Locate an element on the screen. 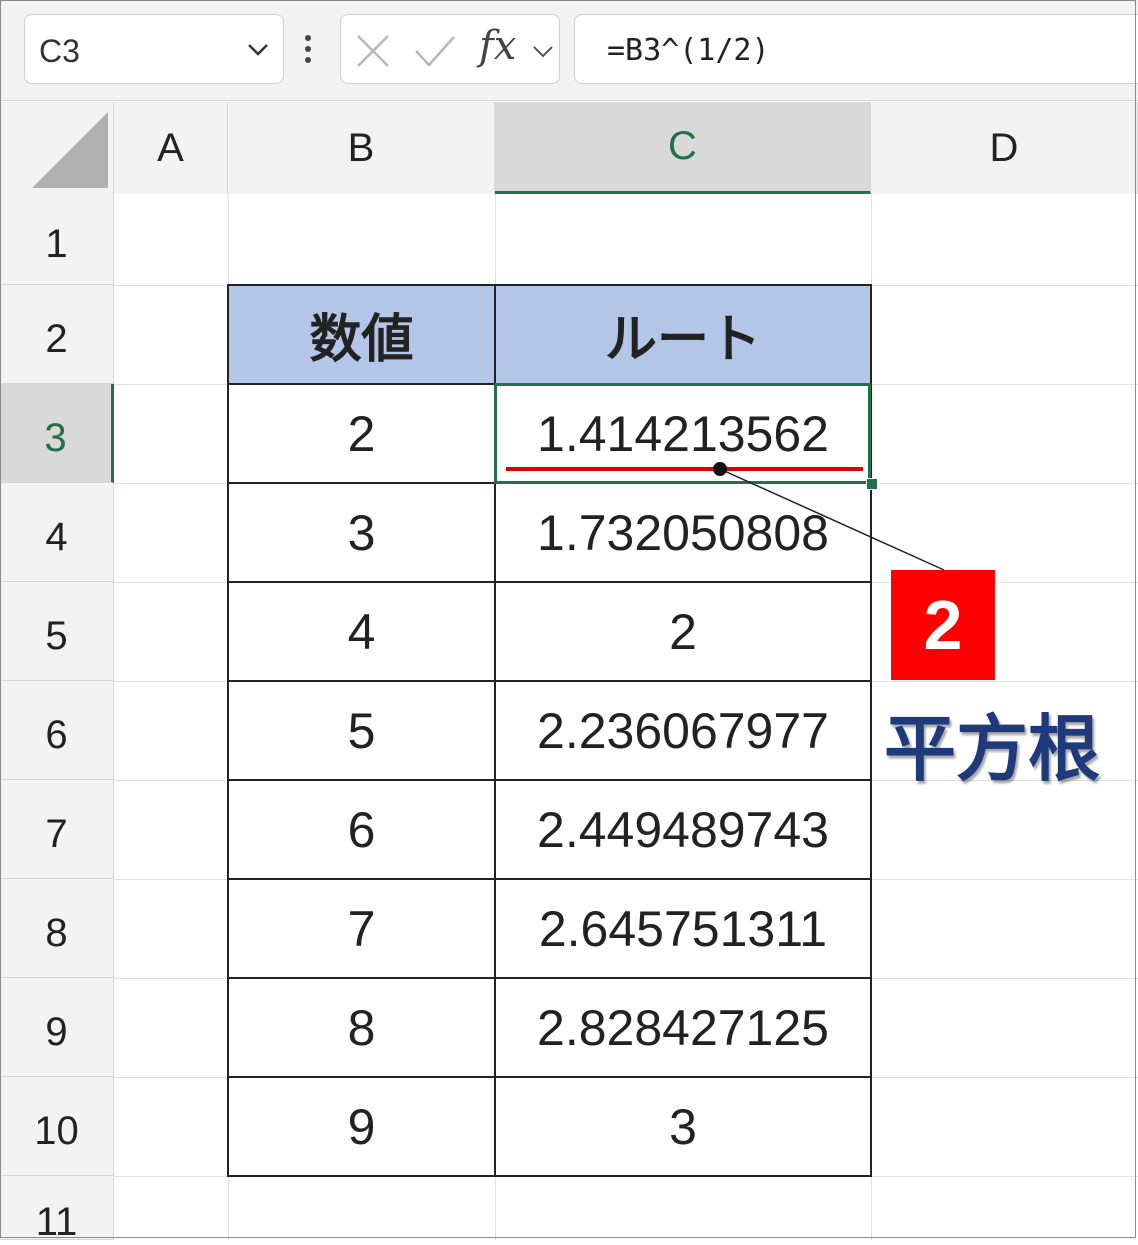 This screenshot has height=1245, width=1138. table-cell-value: 5 is located at coordinates (361, 730).